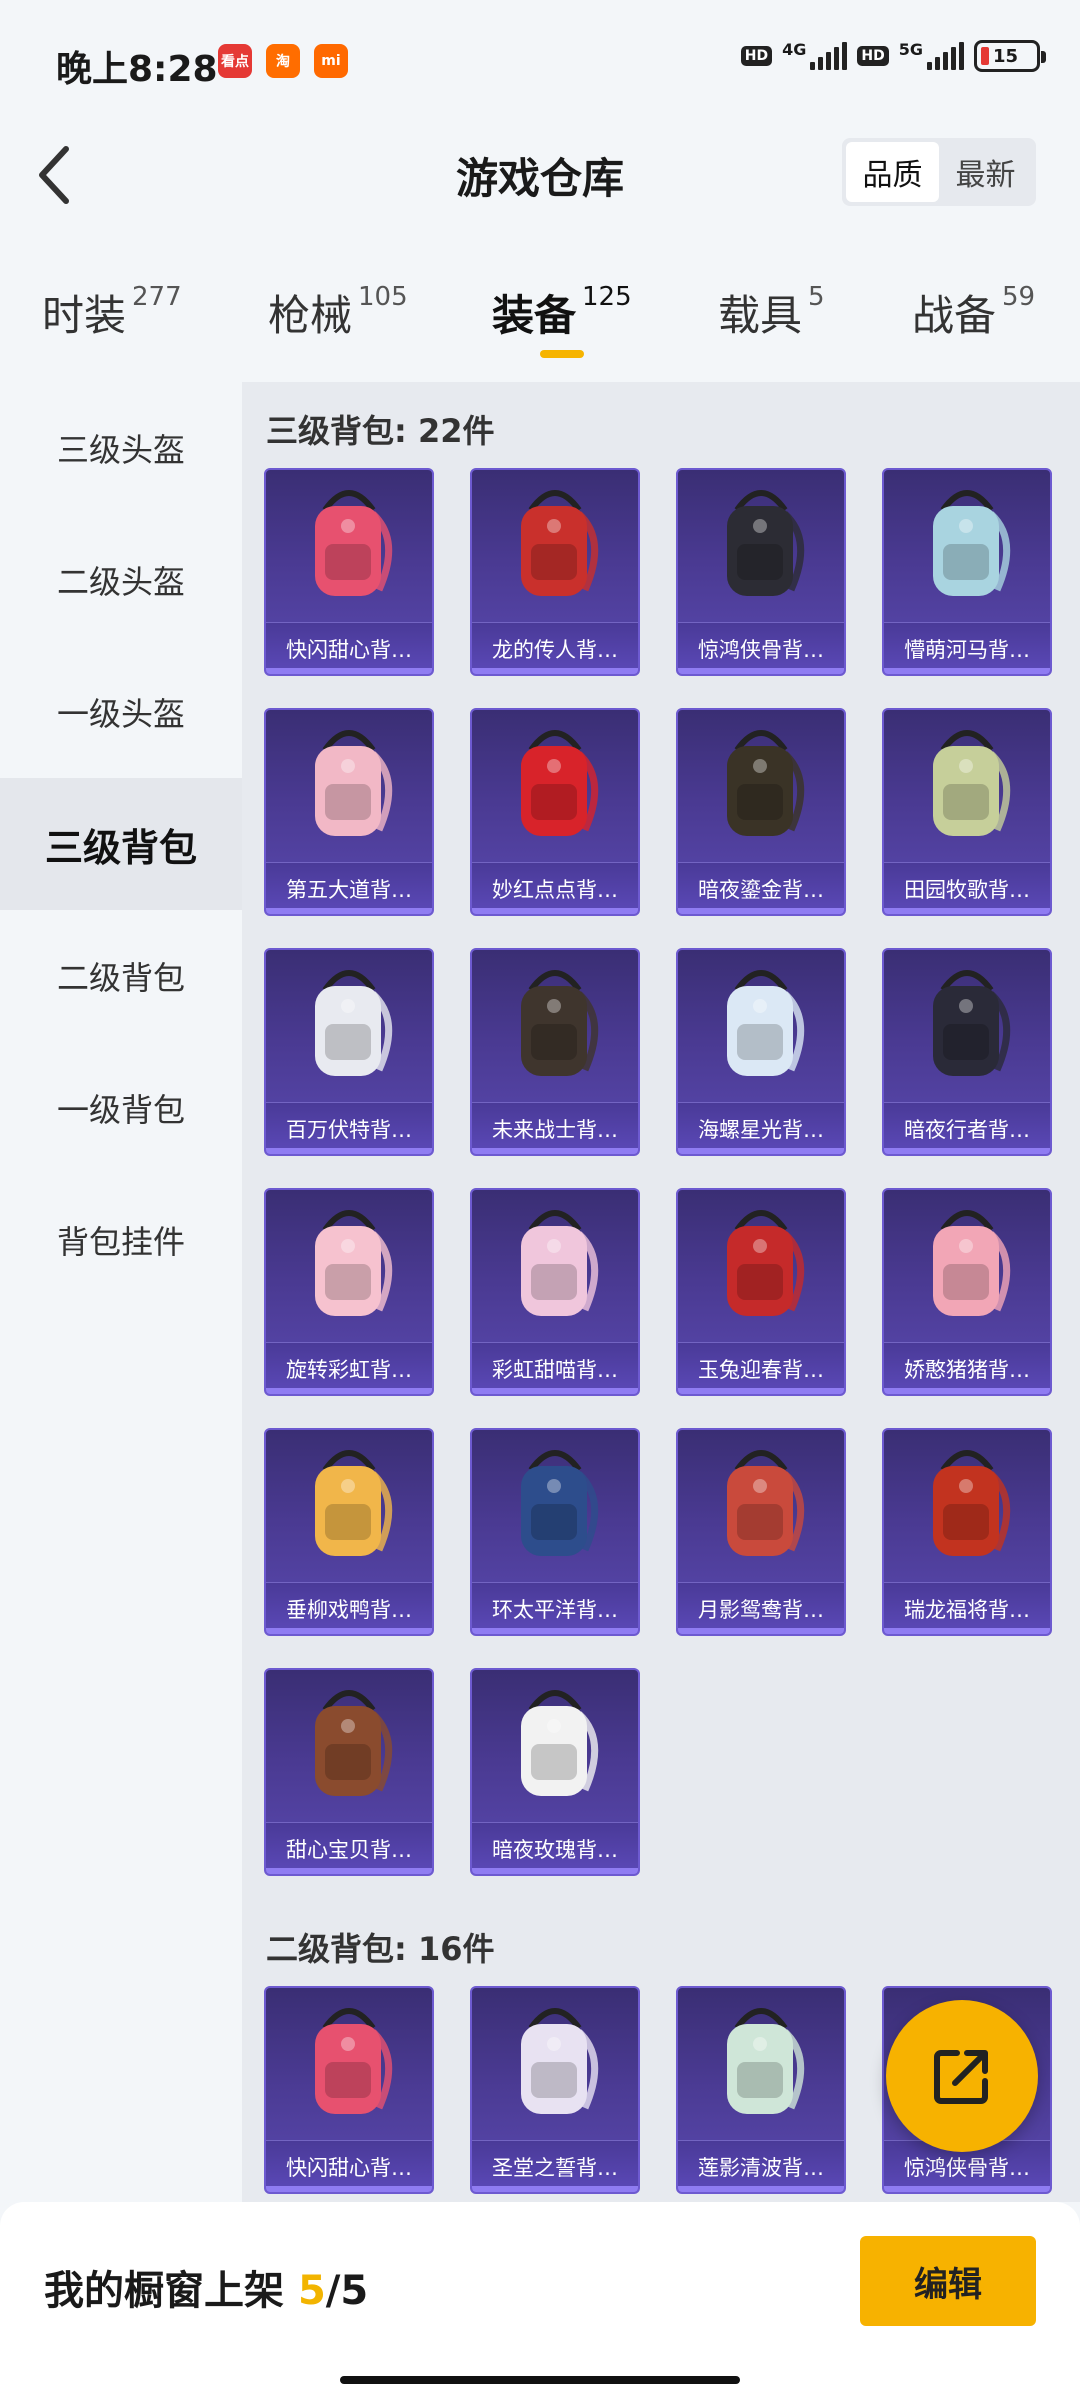 This screenshot has height=2400, width=1080. I want to click on share-export-icon, so click(961, 2077).